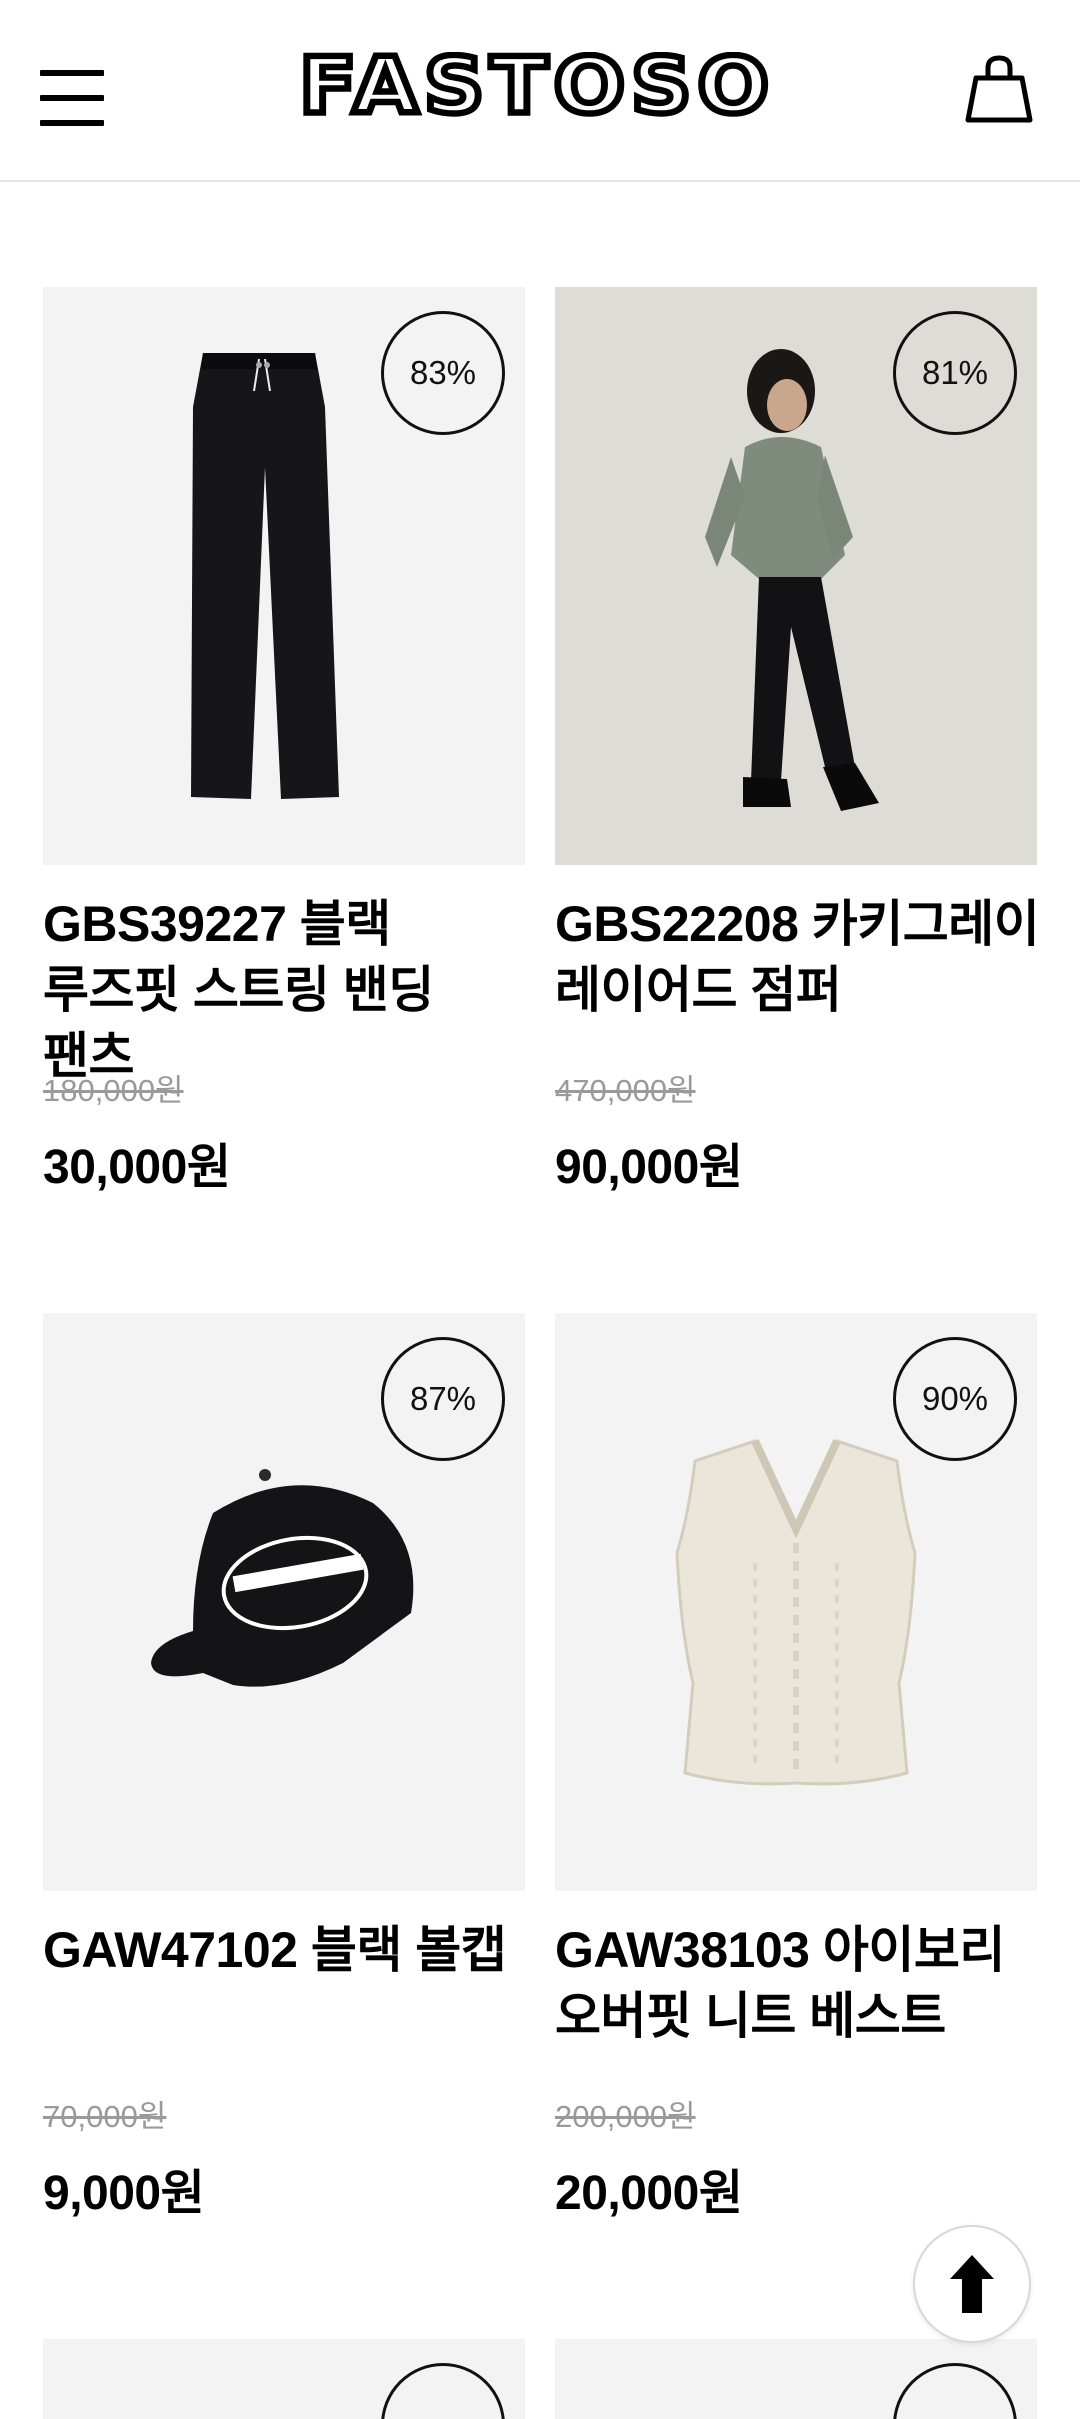 The image size is (1080, 2419). Describe the element at coordinates (955, 1399) in the screenshot. I see `discount-badge: 90%` at that location.